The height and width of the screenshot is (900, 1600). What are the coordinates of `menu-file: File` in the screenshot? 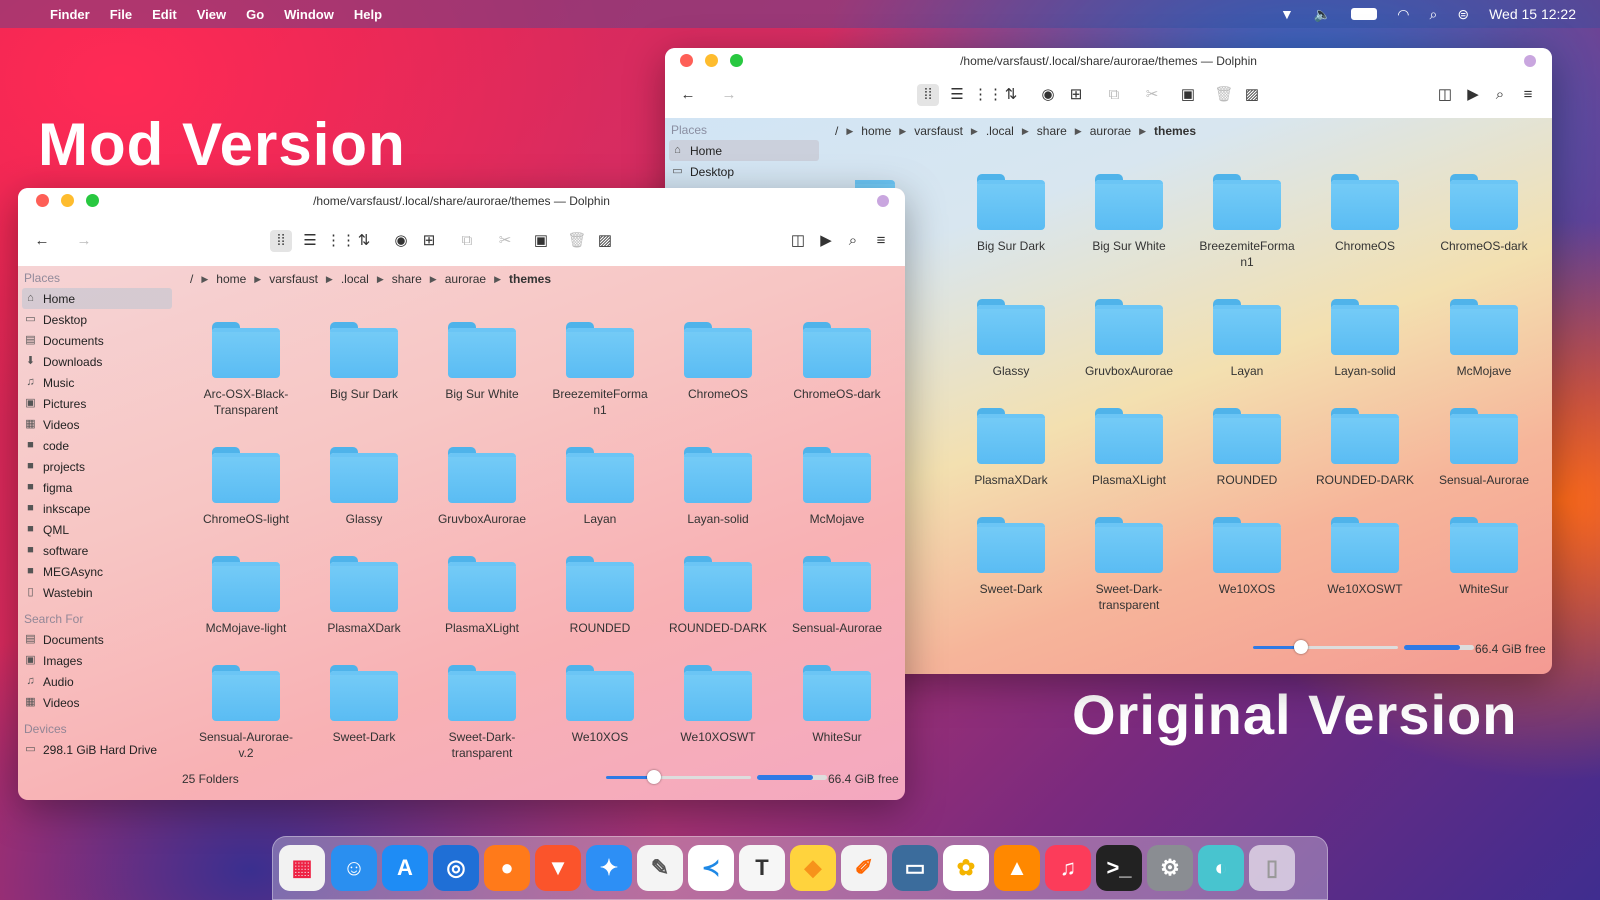 It's located at (121, 14).